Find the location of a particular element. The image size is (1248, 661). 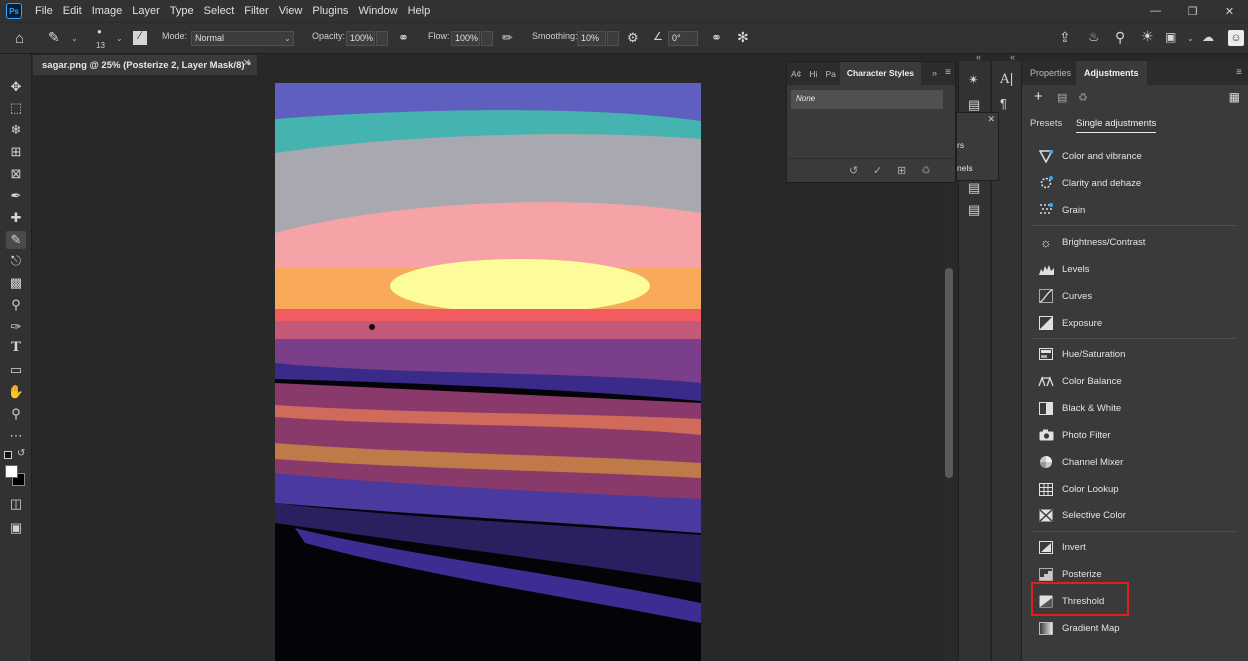

lightbulb-icon: ☀ is located at coordinates (1147, 36).